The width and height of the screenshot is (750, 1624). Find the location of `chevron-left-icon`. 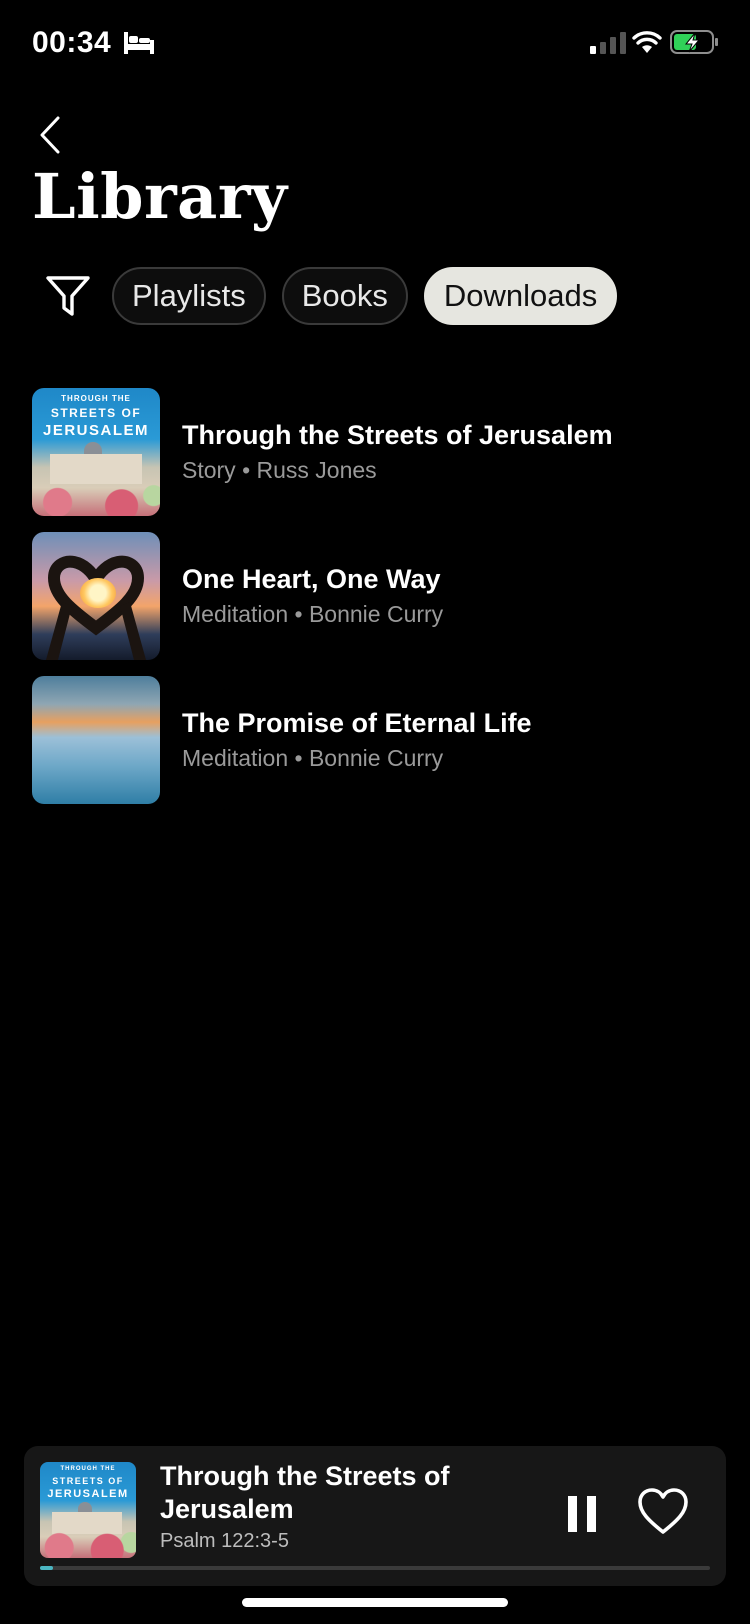

chevron-left-icon is located at coordinates (50, 135).